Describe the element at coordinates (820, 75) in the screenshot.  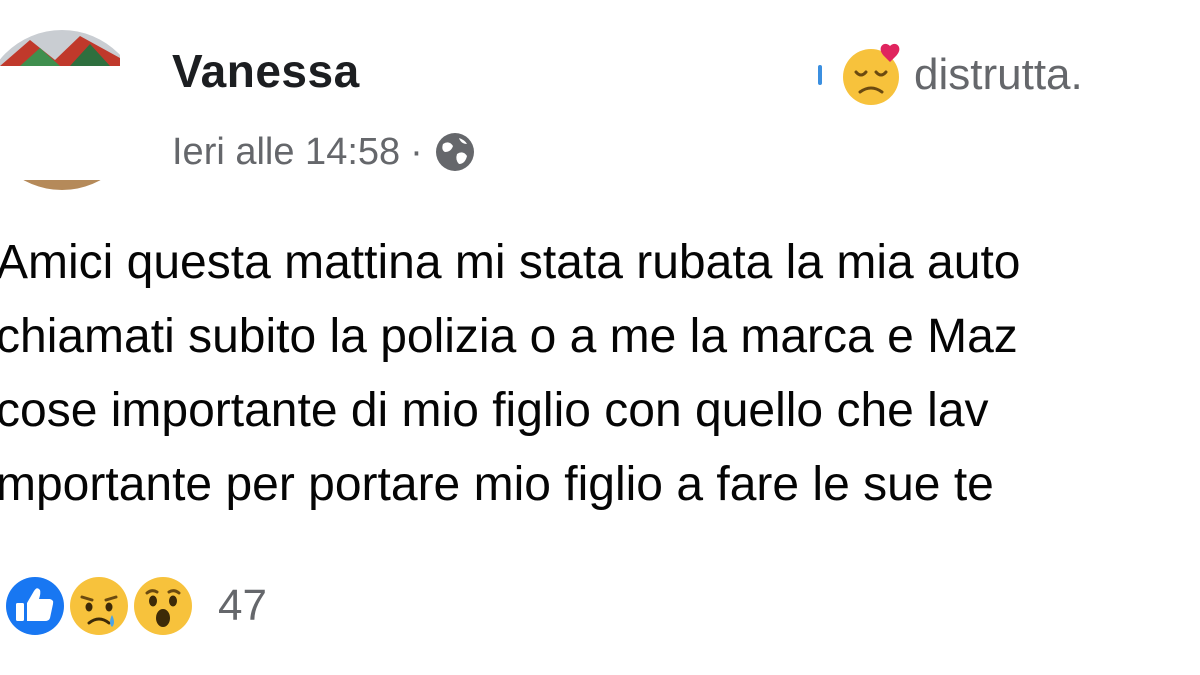
I see `feeling-separator` at that location.